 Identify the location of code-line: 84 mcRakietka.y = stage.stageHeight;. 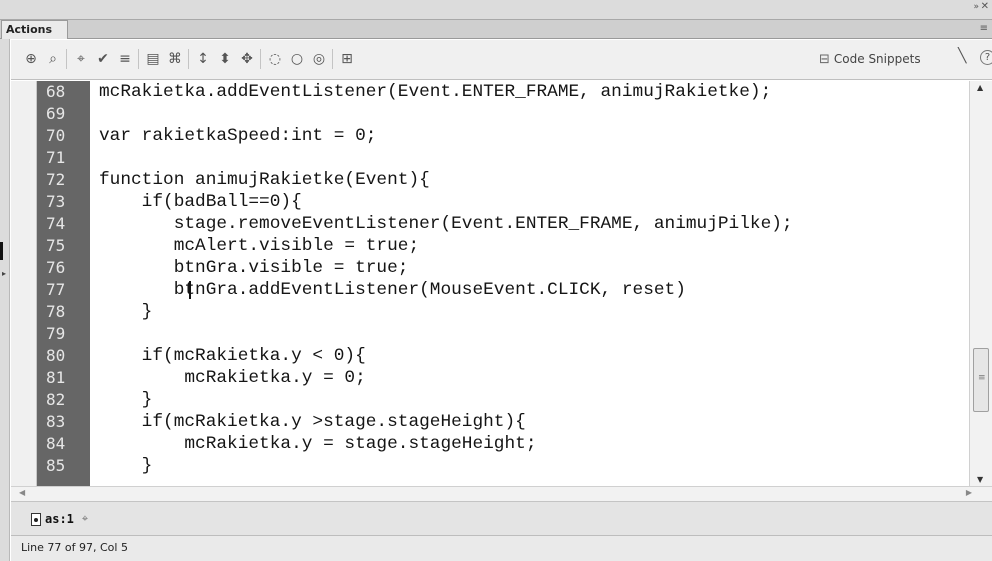
(503, 444).